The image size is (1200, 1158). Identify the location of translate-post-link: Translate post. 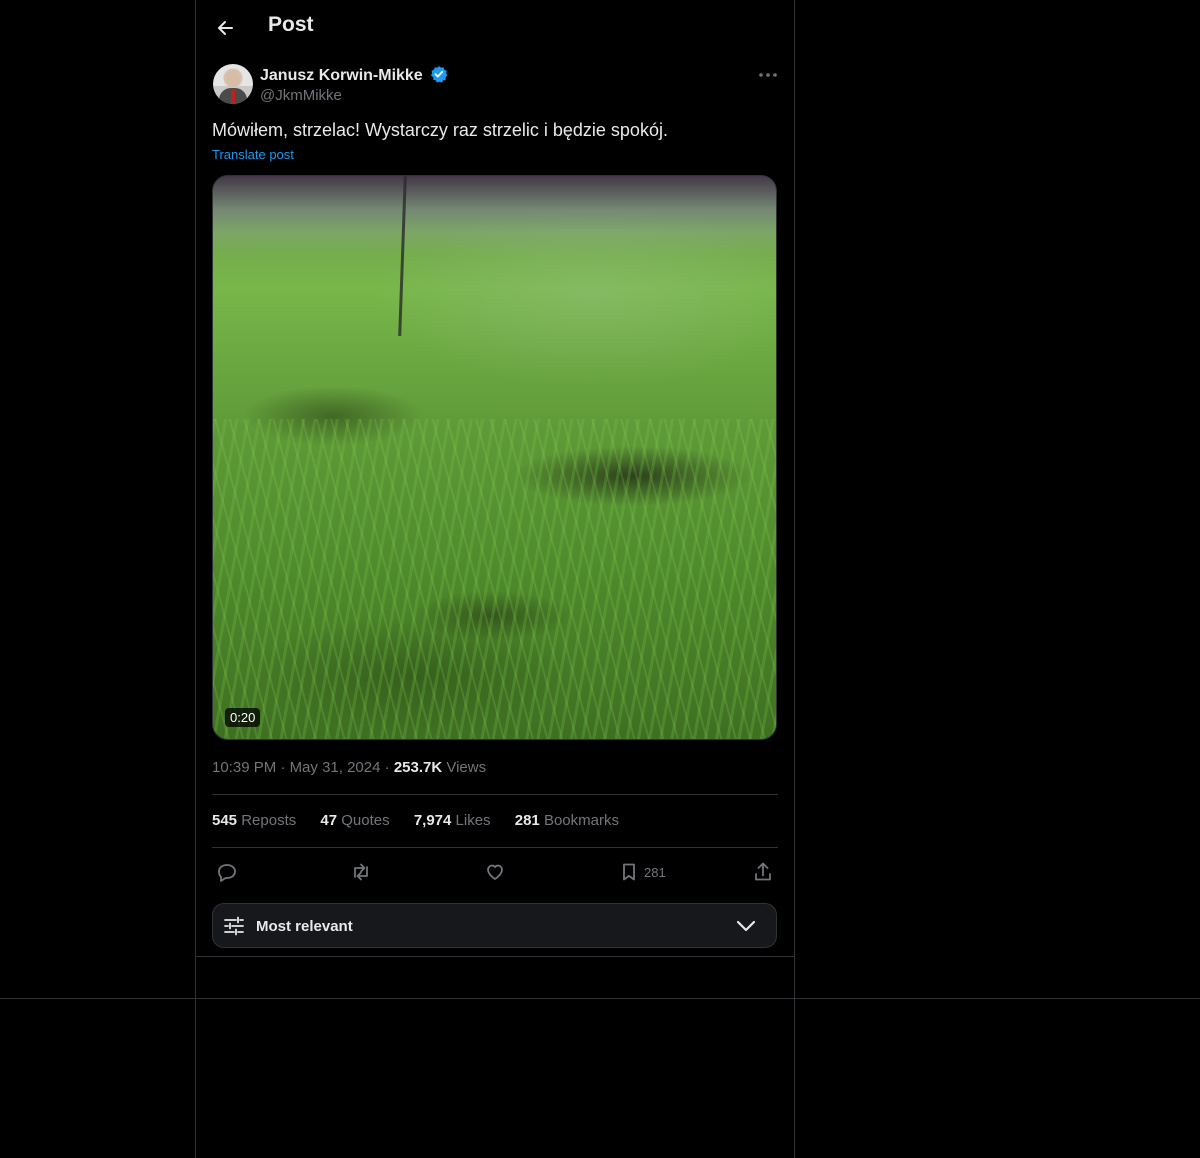
(253, 154).